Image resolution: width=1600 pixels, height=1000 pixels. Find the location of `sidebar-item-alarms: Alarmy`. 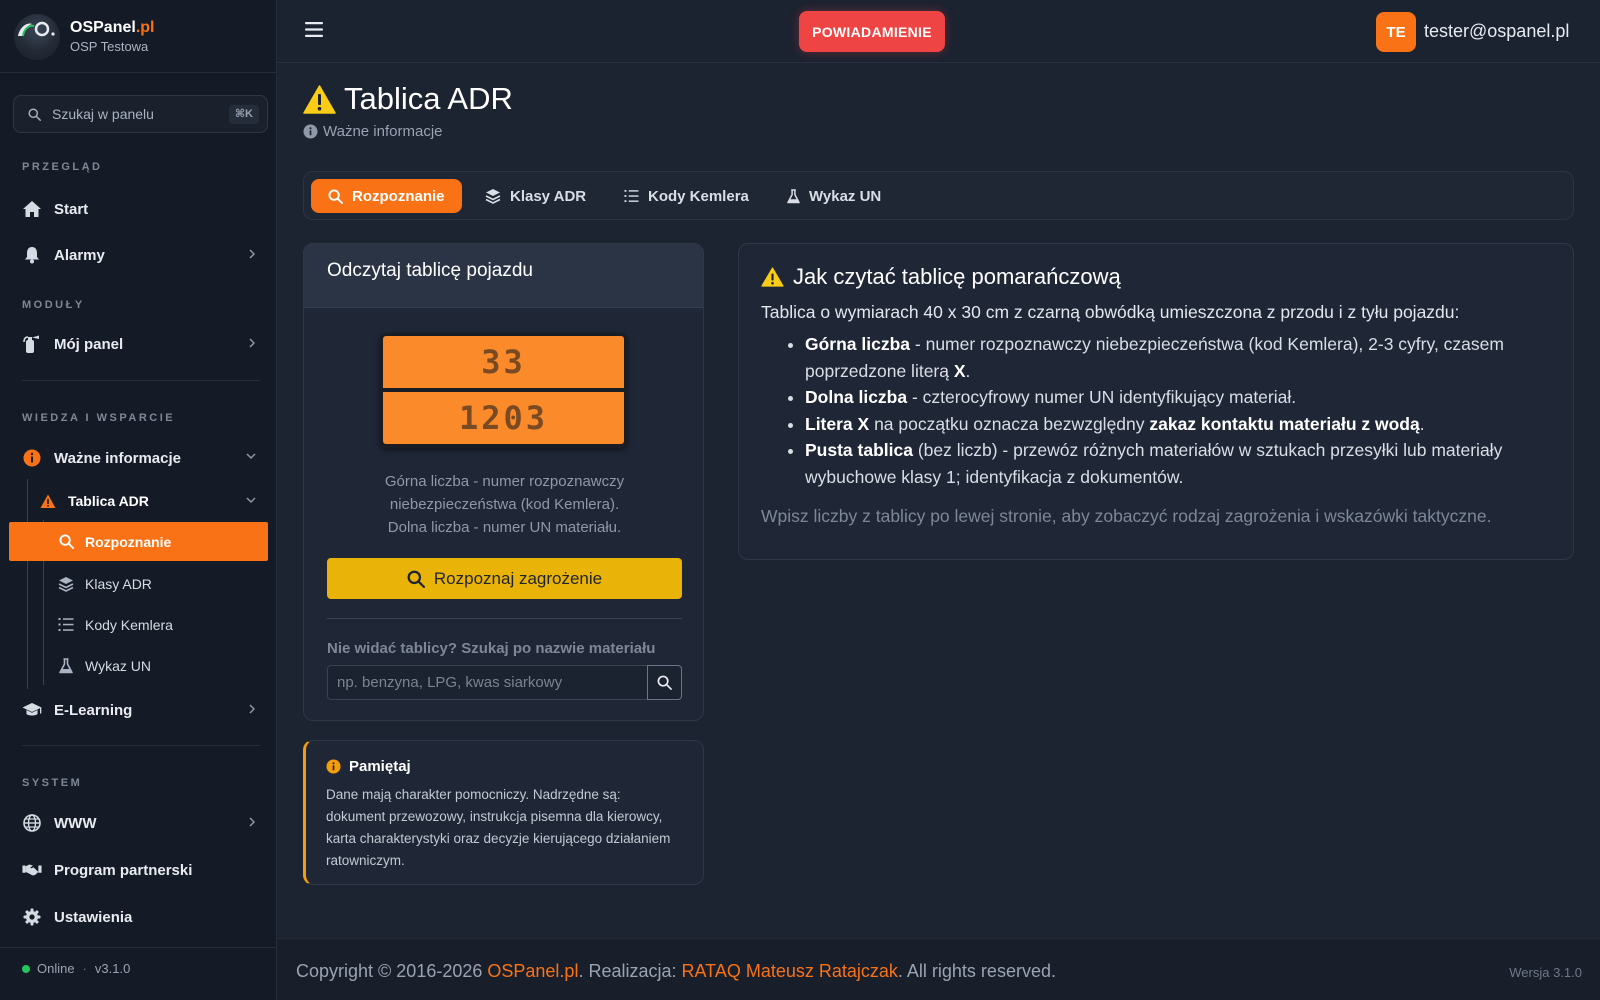

sidebar-item-alarms: Alarmy is located at coordinates (138, 255).